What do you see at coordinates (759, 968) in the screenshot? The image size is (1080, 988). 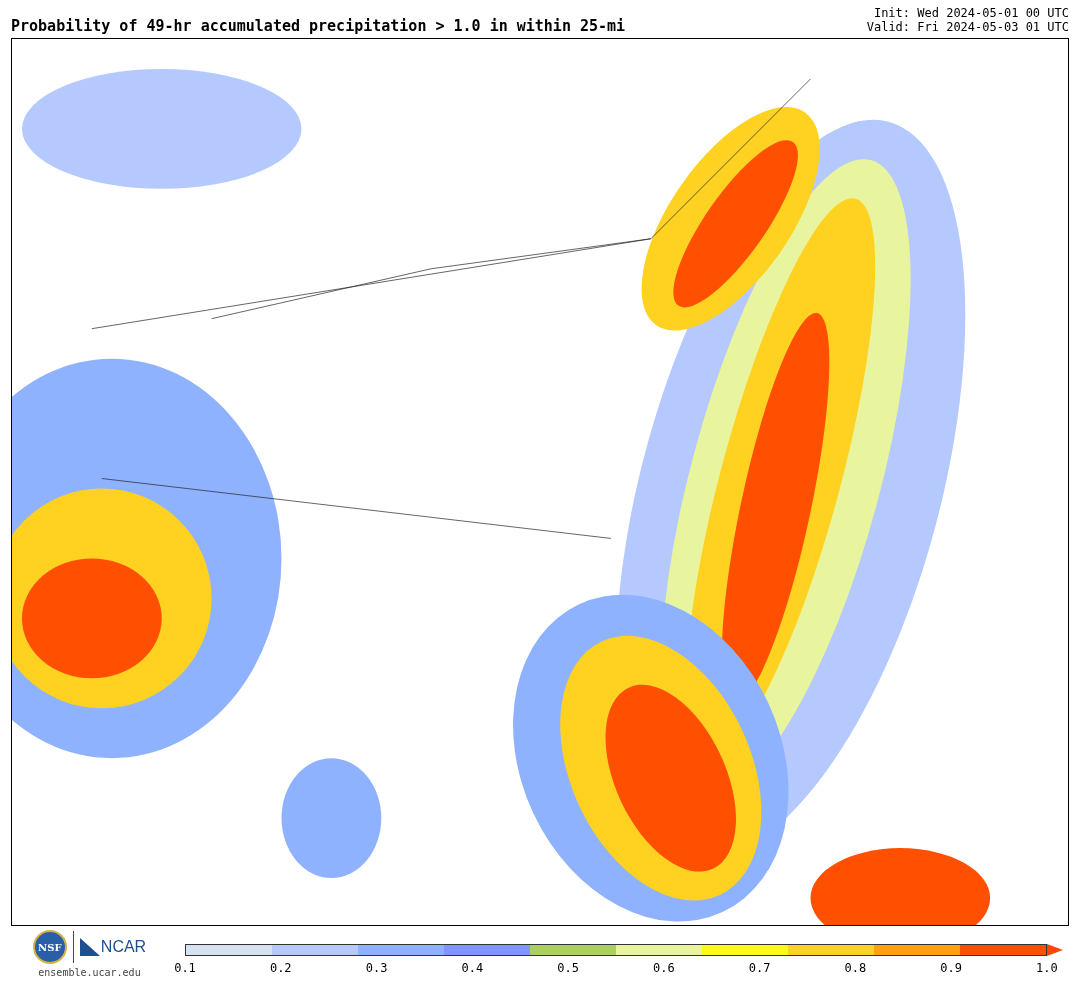 I see `colorbar-tick-label: 0.7` at bounding box center [759, 968].